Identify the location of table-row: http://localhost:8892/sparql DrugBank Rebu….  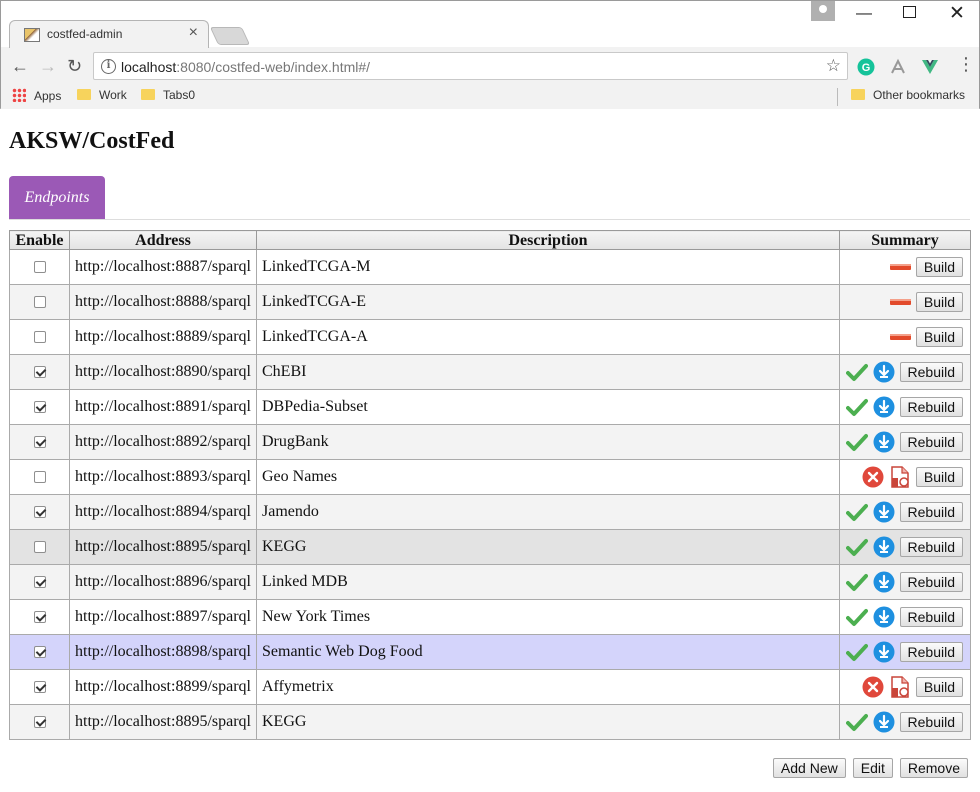
(490, 442).